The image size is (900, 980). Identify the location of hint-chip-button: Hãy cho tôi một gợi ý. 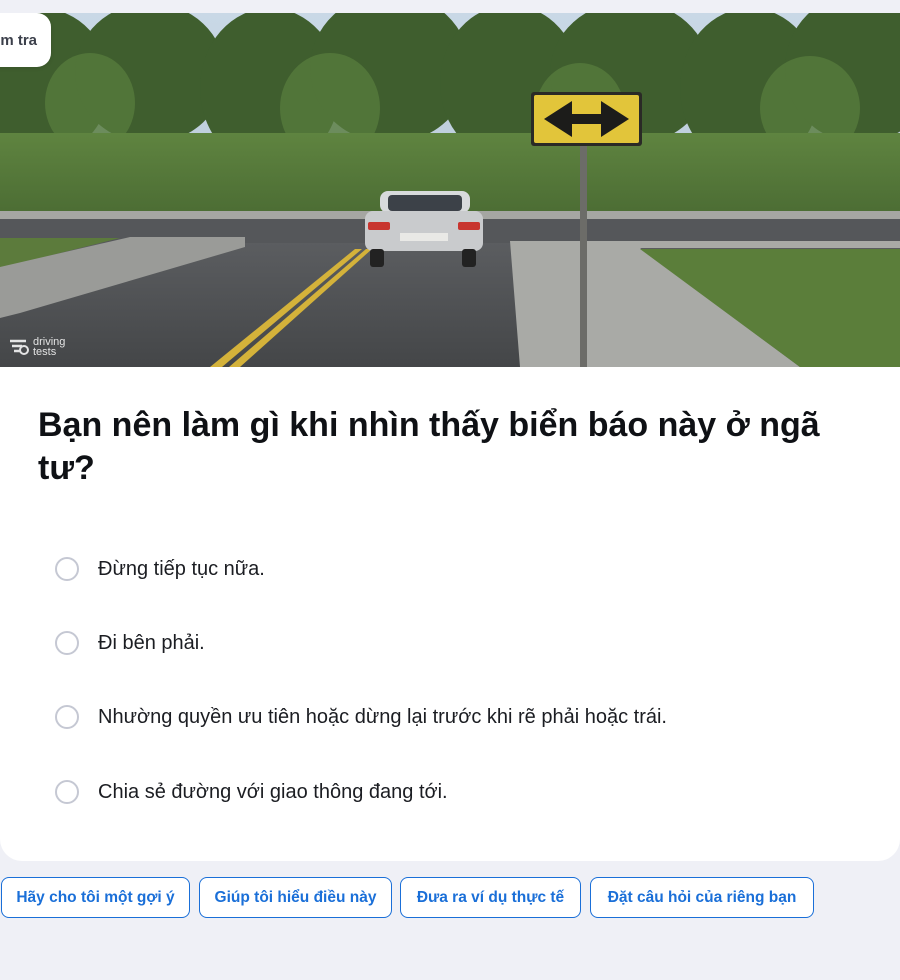
(95, 897).